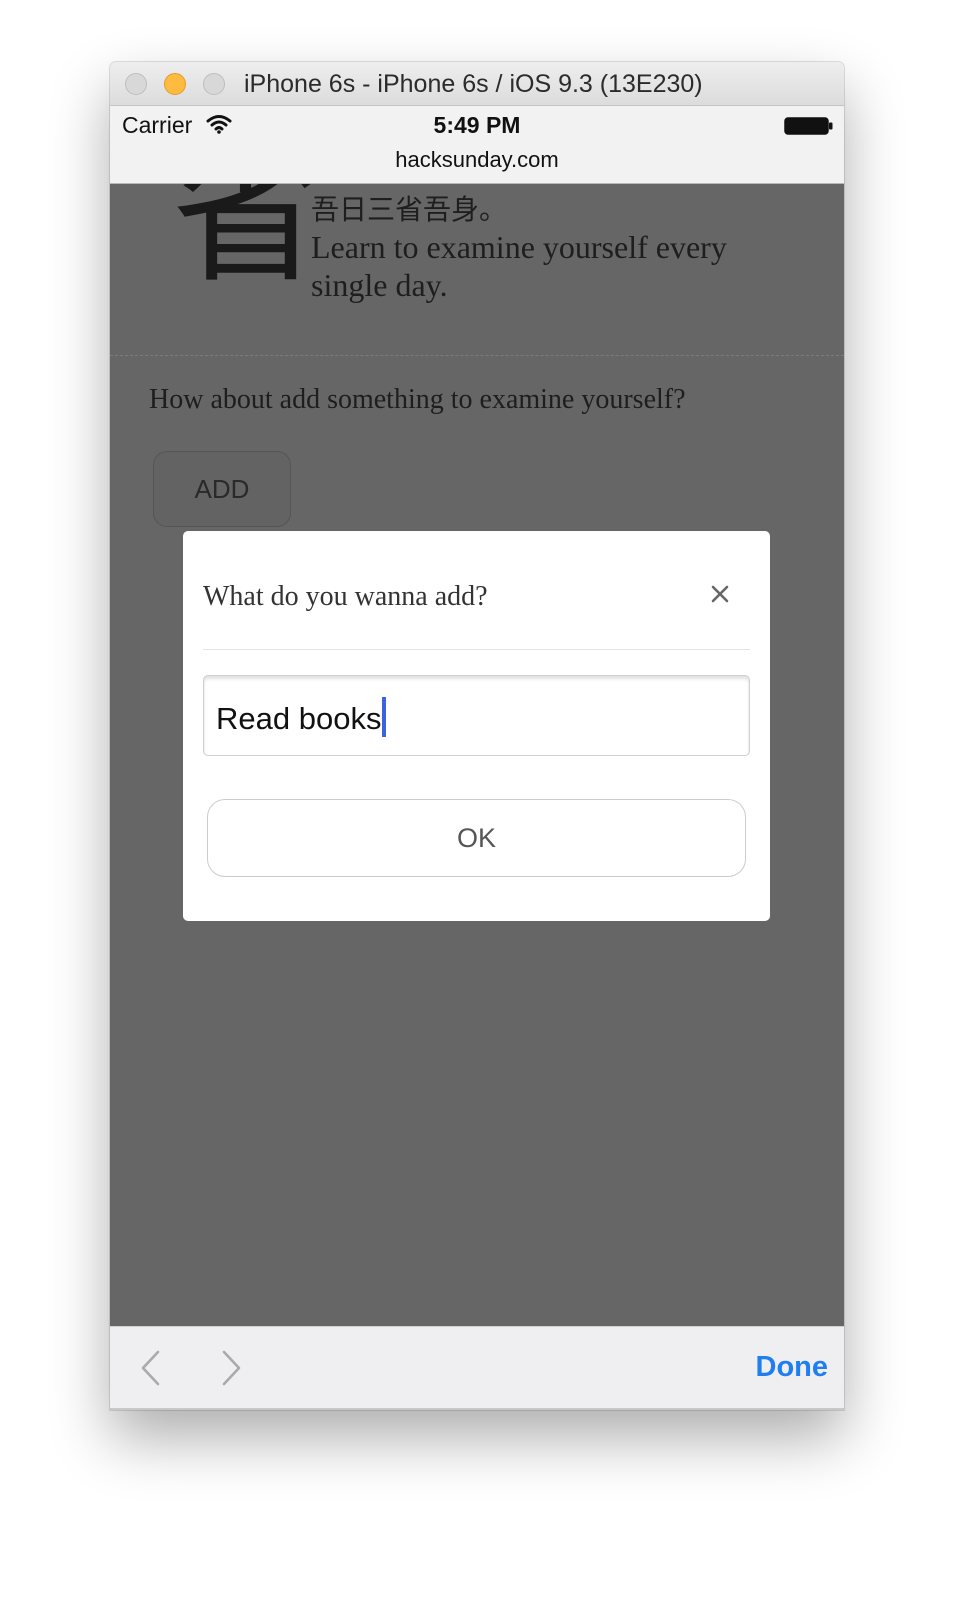 This screenshot has width=974, height=1602. What do you see at coordinates (222, 489) in the screenshot?
I see `add-button: ADD` at bounding box center [222, 489].